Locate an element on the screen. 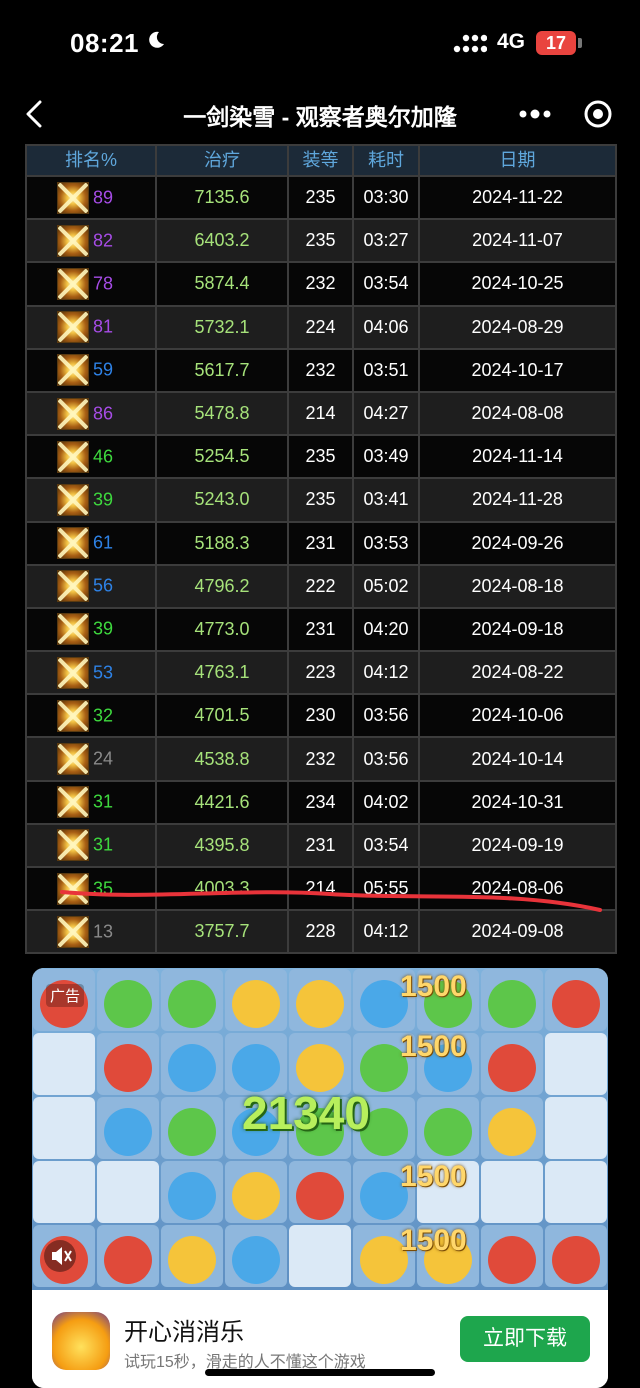  rank-percent: 89 is located at coordinates (103, 197).